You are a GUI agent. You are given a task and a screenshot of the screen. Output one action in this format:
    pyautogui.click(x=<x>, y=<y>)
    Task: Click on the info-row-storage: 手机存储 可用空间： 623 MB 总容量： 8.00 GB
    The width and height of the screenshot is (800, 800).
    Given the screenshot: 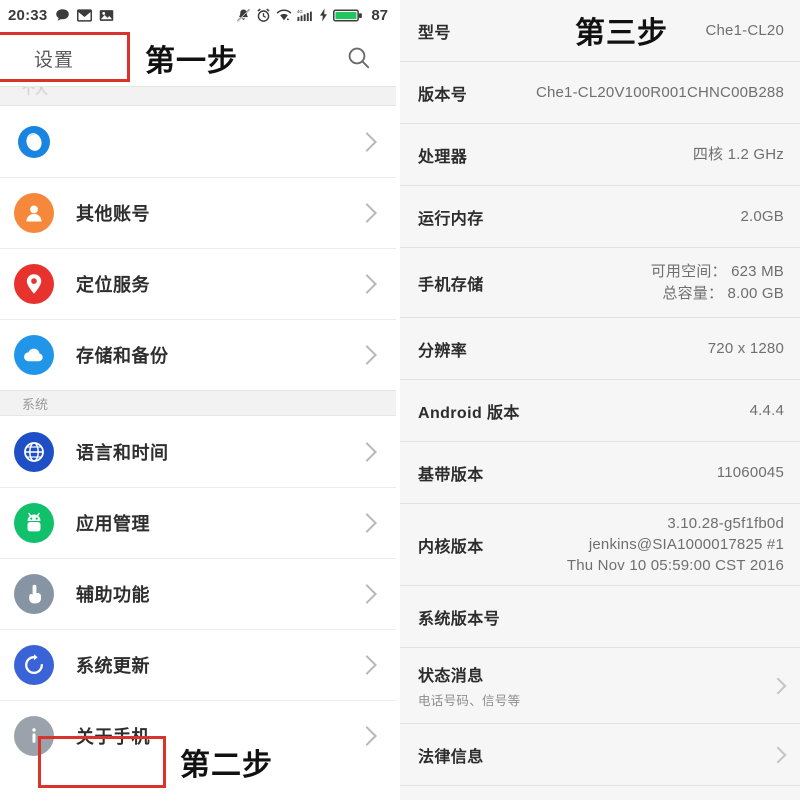 What is the action you would take?
    pyautogui.click(x=600, y=283)
    